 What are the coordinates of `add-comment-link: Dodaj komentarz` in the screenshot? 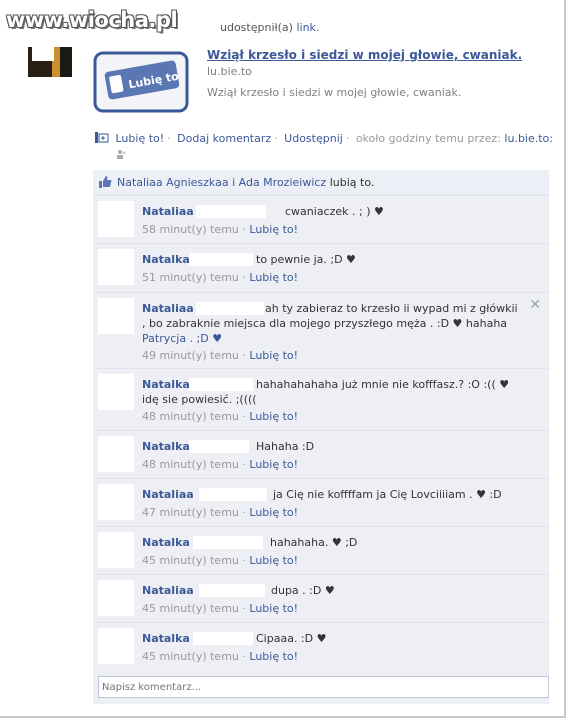 It's located at (224, 138).